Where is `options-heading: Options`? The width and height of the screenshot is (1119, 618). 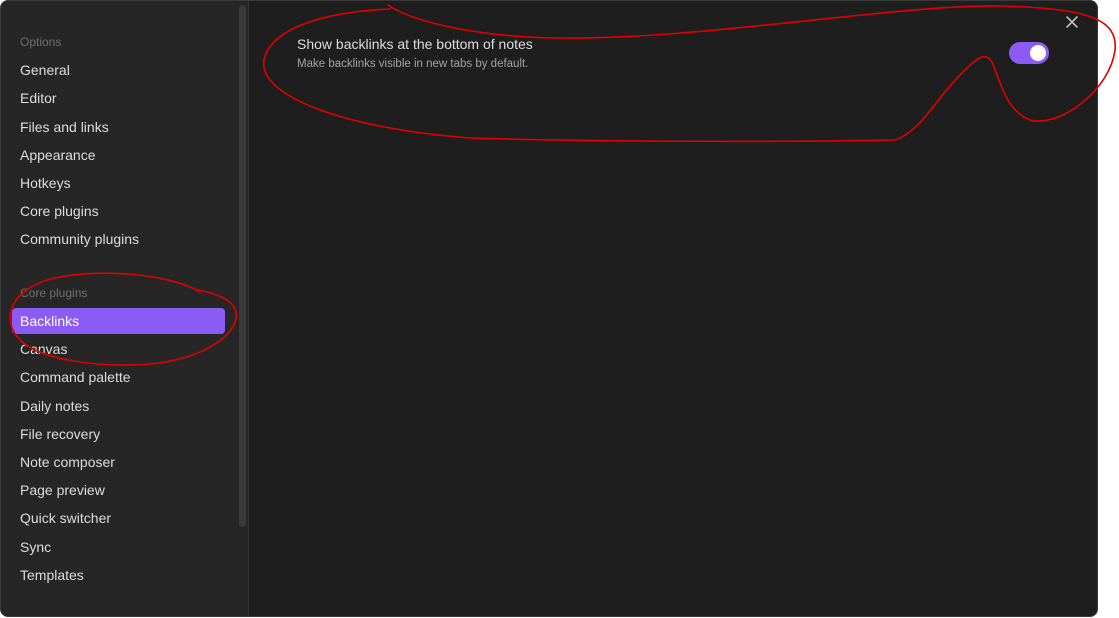
options-heading: Options is located at coordinates (41, 42).